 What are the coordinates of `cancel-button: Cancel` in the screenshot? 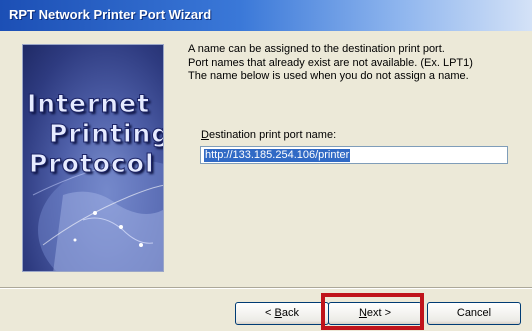 It's located at (474, 313).